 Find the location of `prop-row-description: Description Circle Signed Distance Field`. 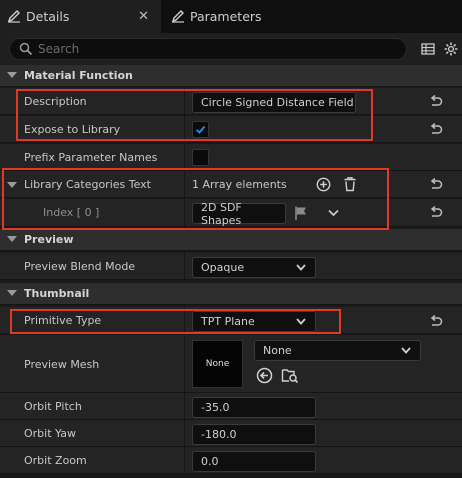

prop-row-description: Description Circle Signed Distance Field is located at coordinates (231, 101).